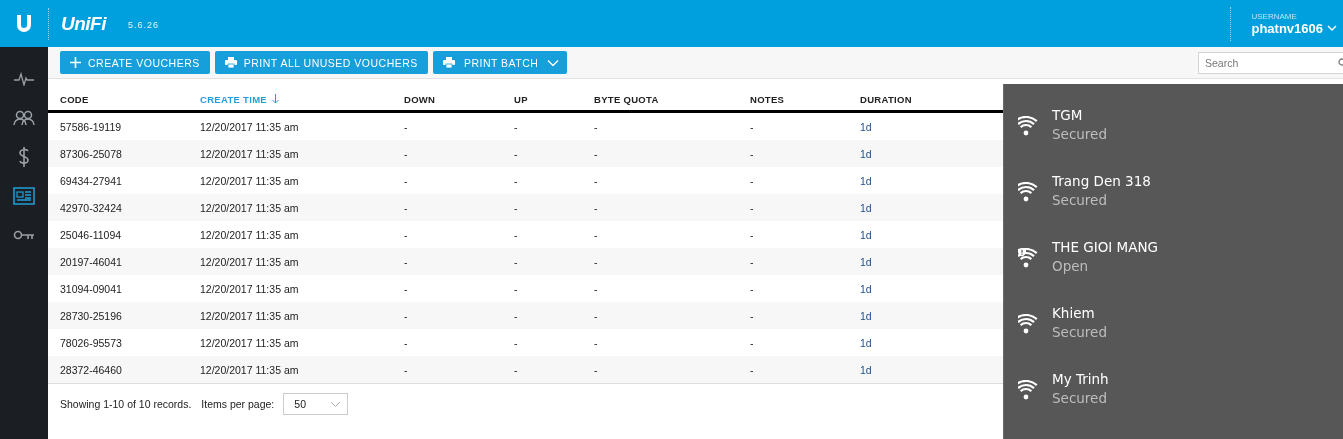 The image size is (1343, 439). I want to click on logo-icon, so click(24, 23).